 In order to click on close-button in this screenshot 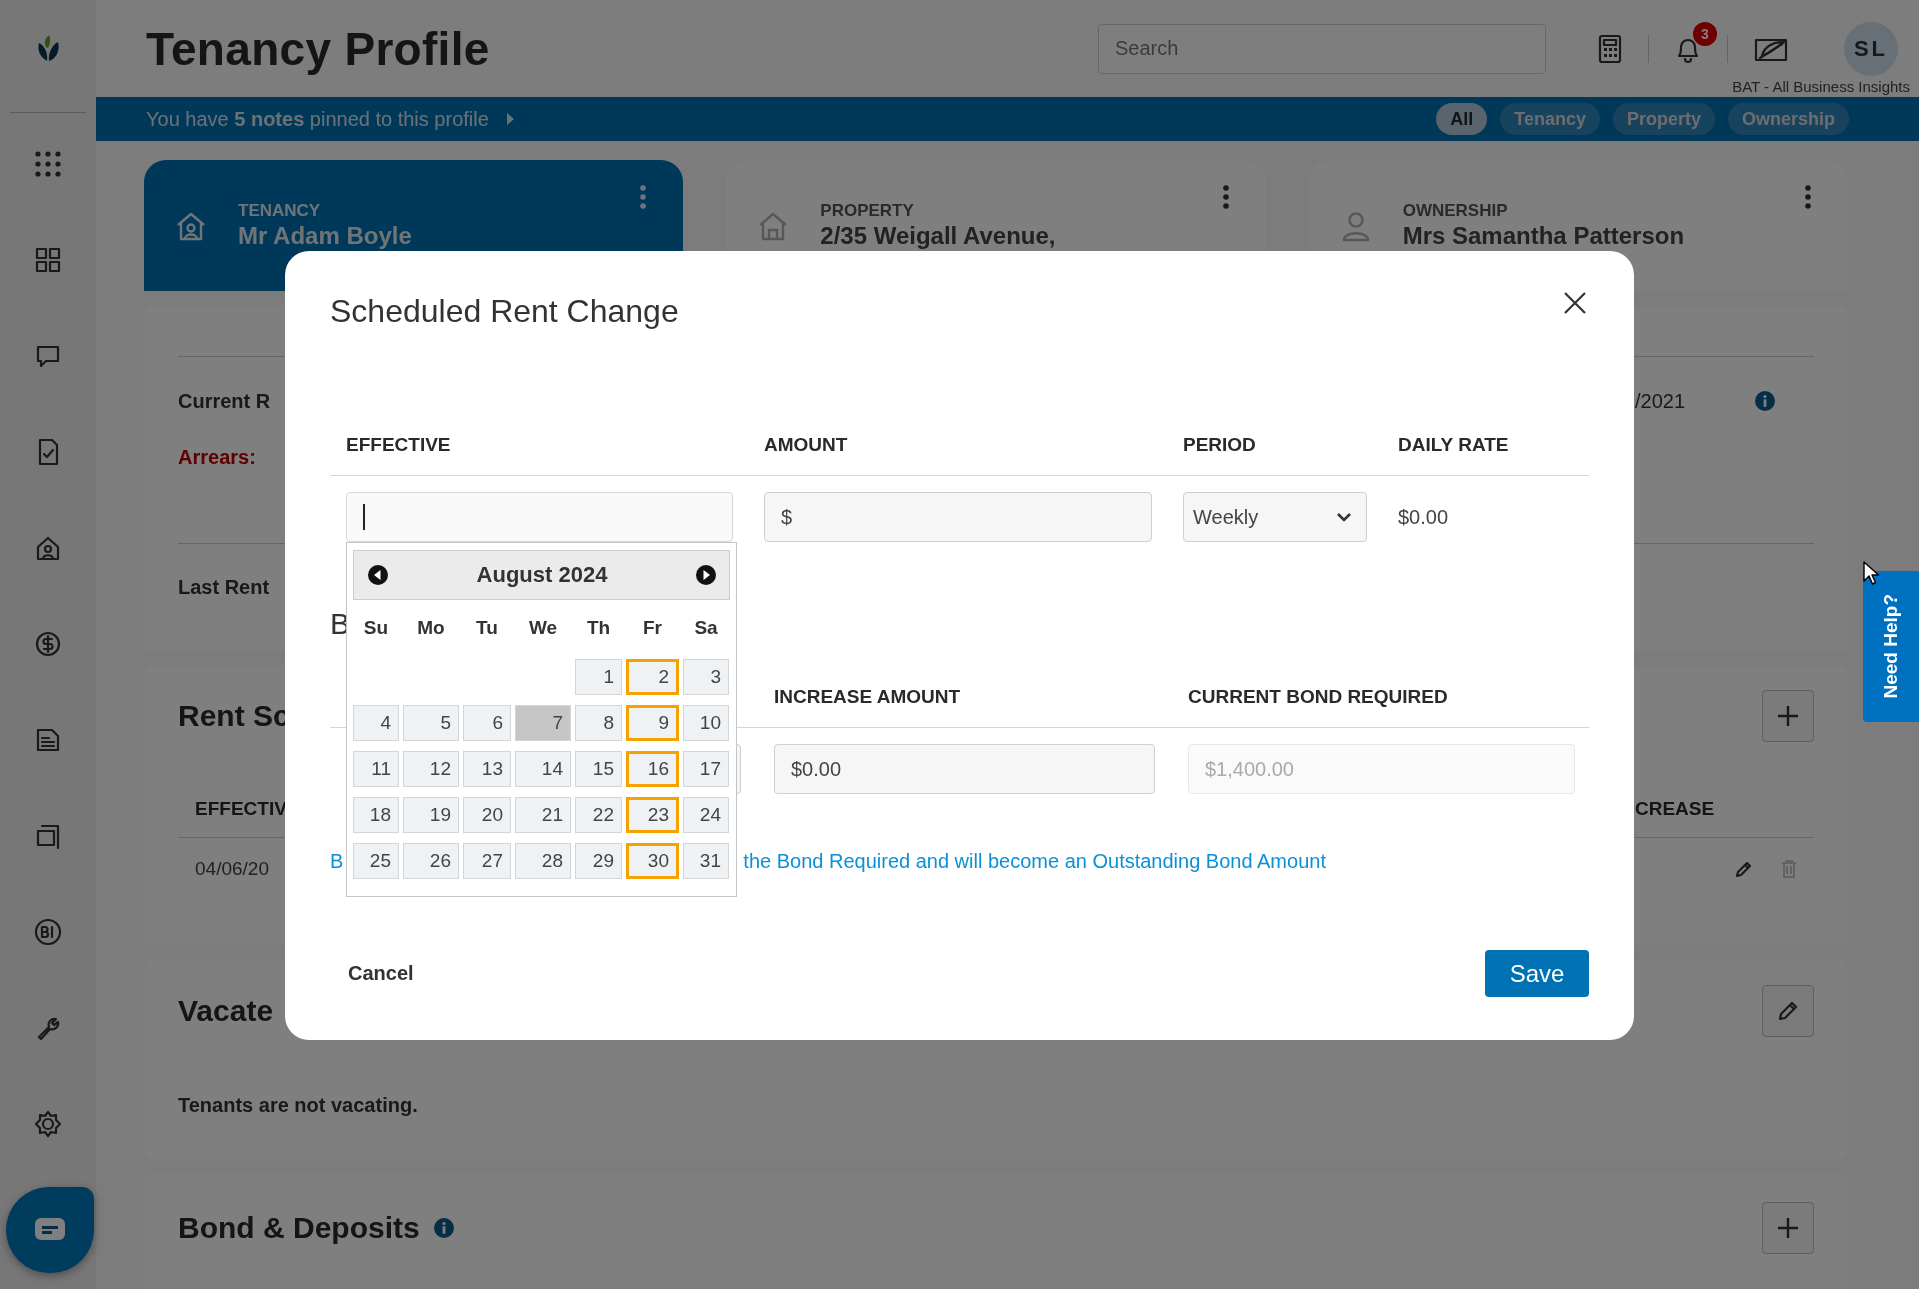, I will do `click(1575, 303)`.